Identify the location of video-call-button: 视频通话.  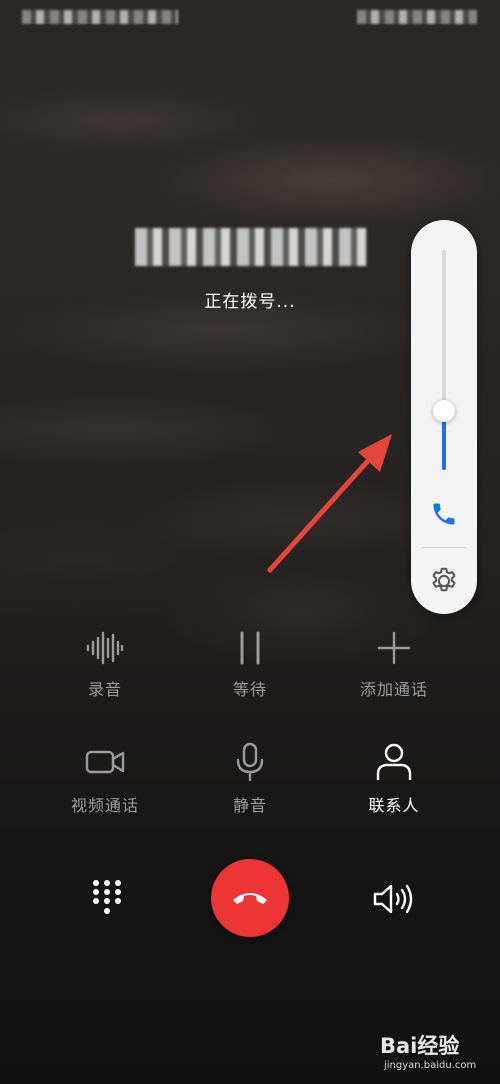
(105, 779).